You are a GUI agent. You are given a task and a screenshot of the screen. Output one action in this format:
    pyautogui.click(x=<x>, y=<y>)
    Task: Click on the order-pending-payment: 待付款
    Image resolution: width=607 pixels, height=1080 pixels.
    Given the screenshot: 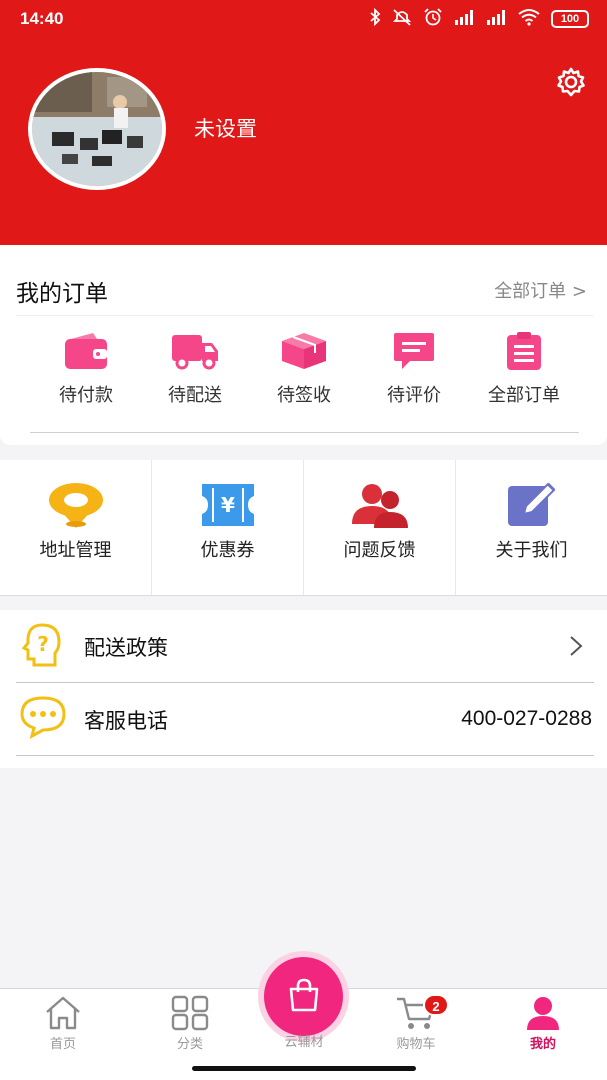 What is the action you would take?
    pyautogui.click(x=86, y=369)
    